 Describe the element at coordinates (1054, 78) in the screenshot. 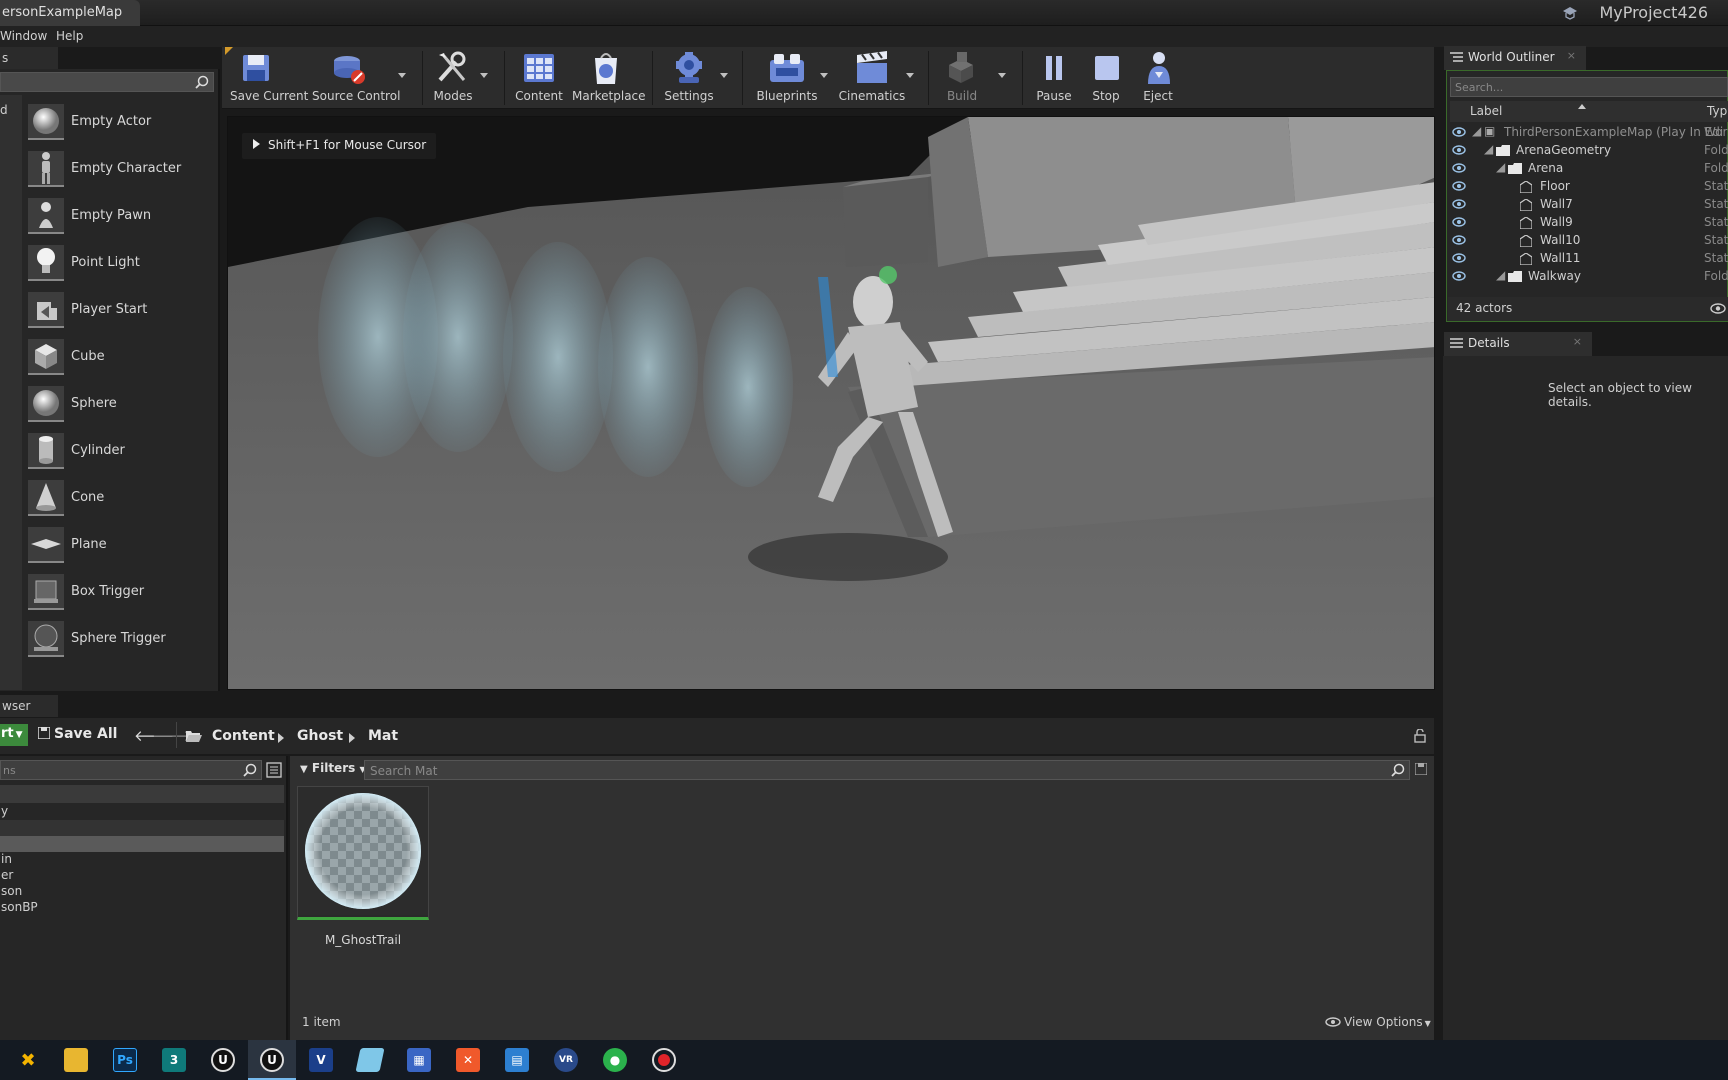

I see `pause-button: Pause` at that location.